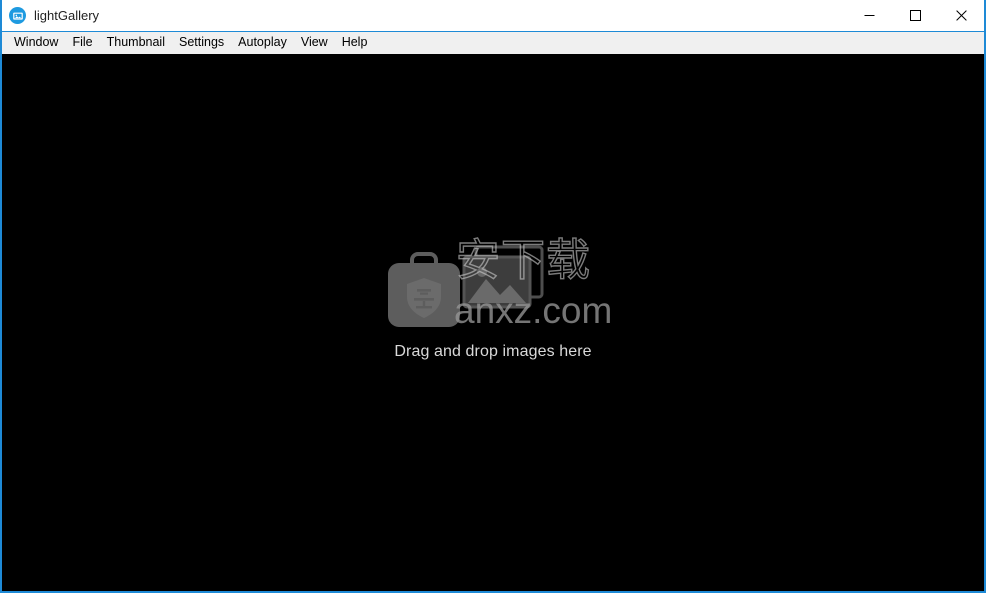 Image resolution: width=986 pixels, height=593 pixels. I want to click on window-controls, so click(915, 15).